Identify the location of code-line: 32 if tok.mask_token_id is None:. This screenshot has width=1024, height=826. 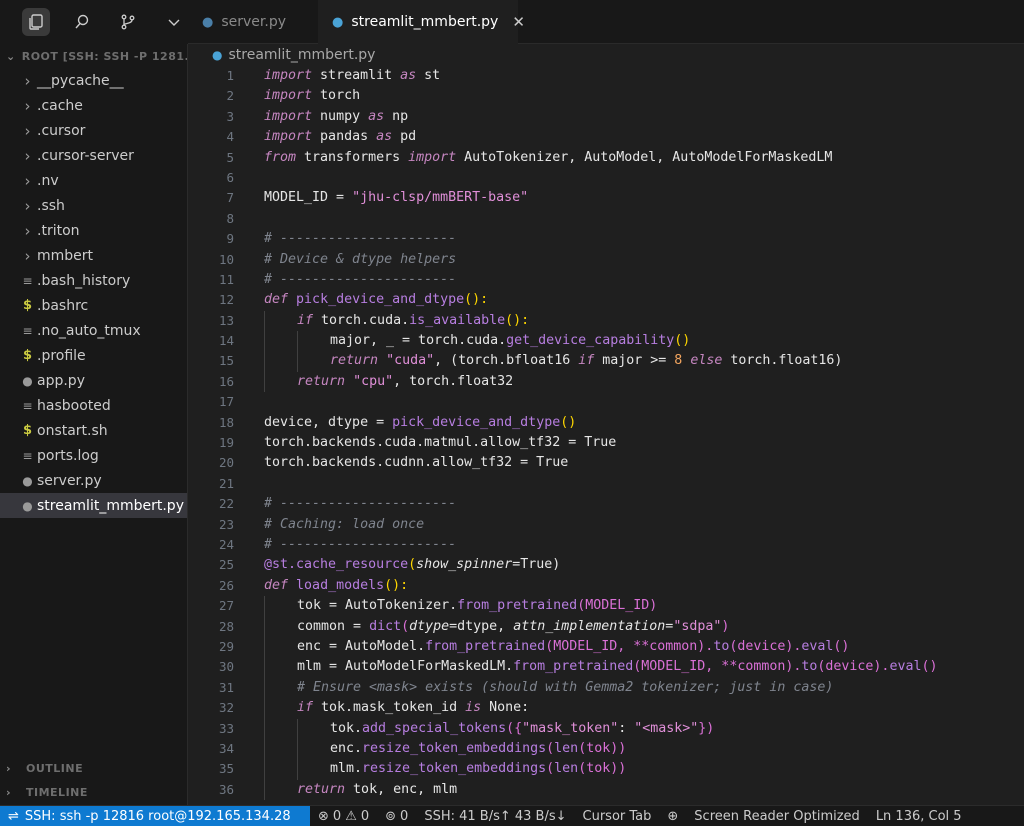
(606, 708).